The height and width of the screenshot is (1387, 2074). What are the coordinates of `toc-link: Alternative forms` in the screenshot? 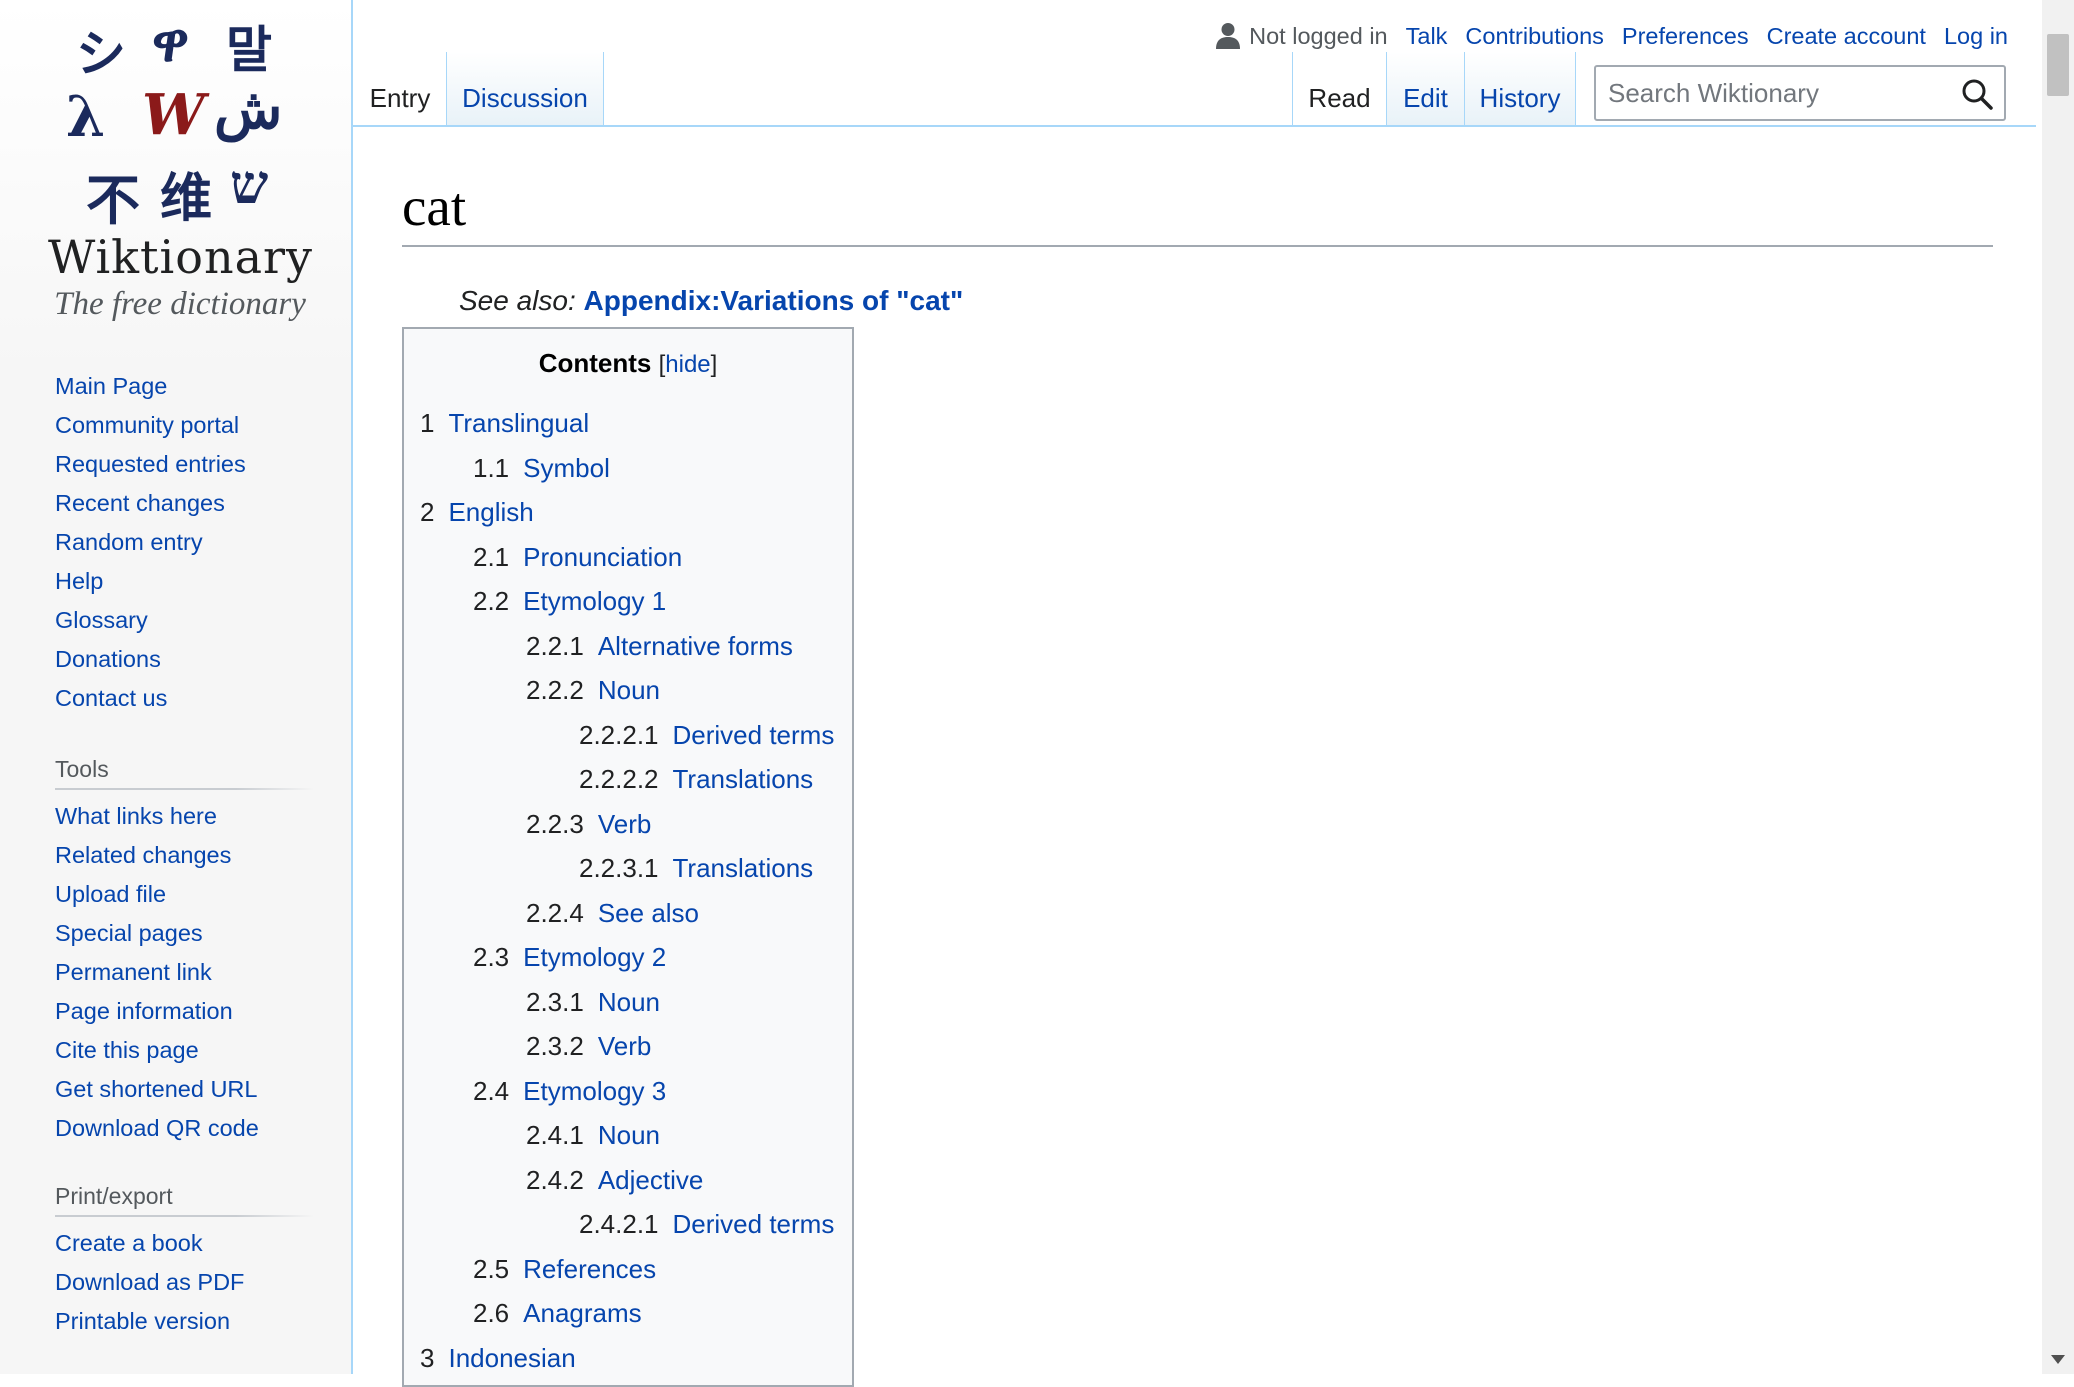 It's located at (695, 646).